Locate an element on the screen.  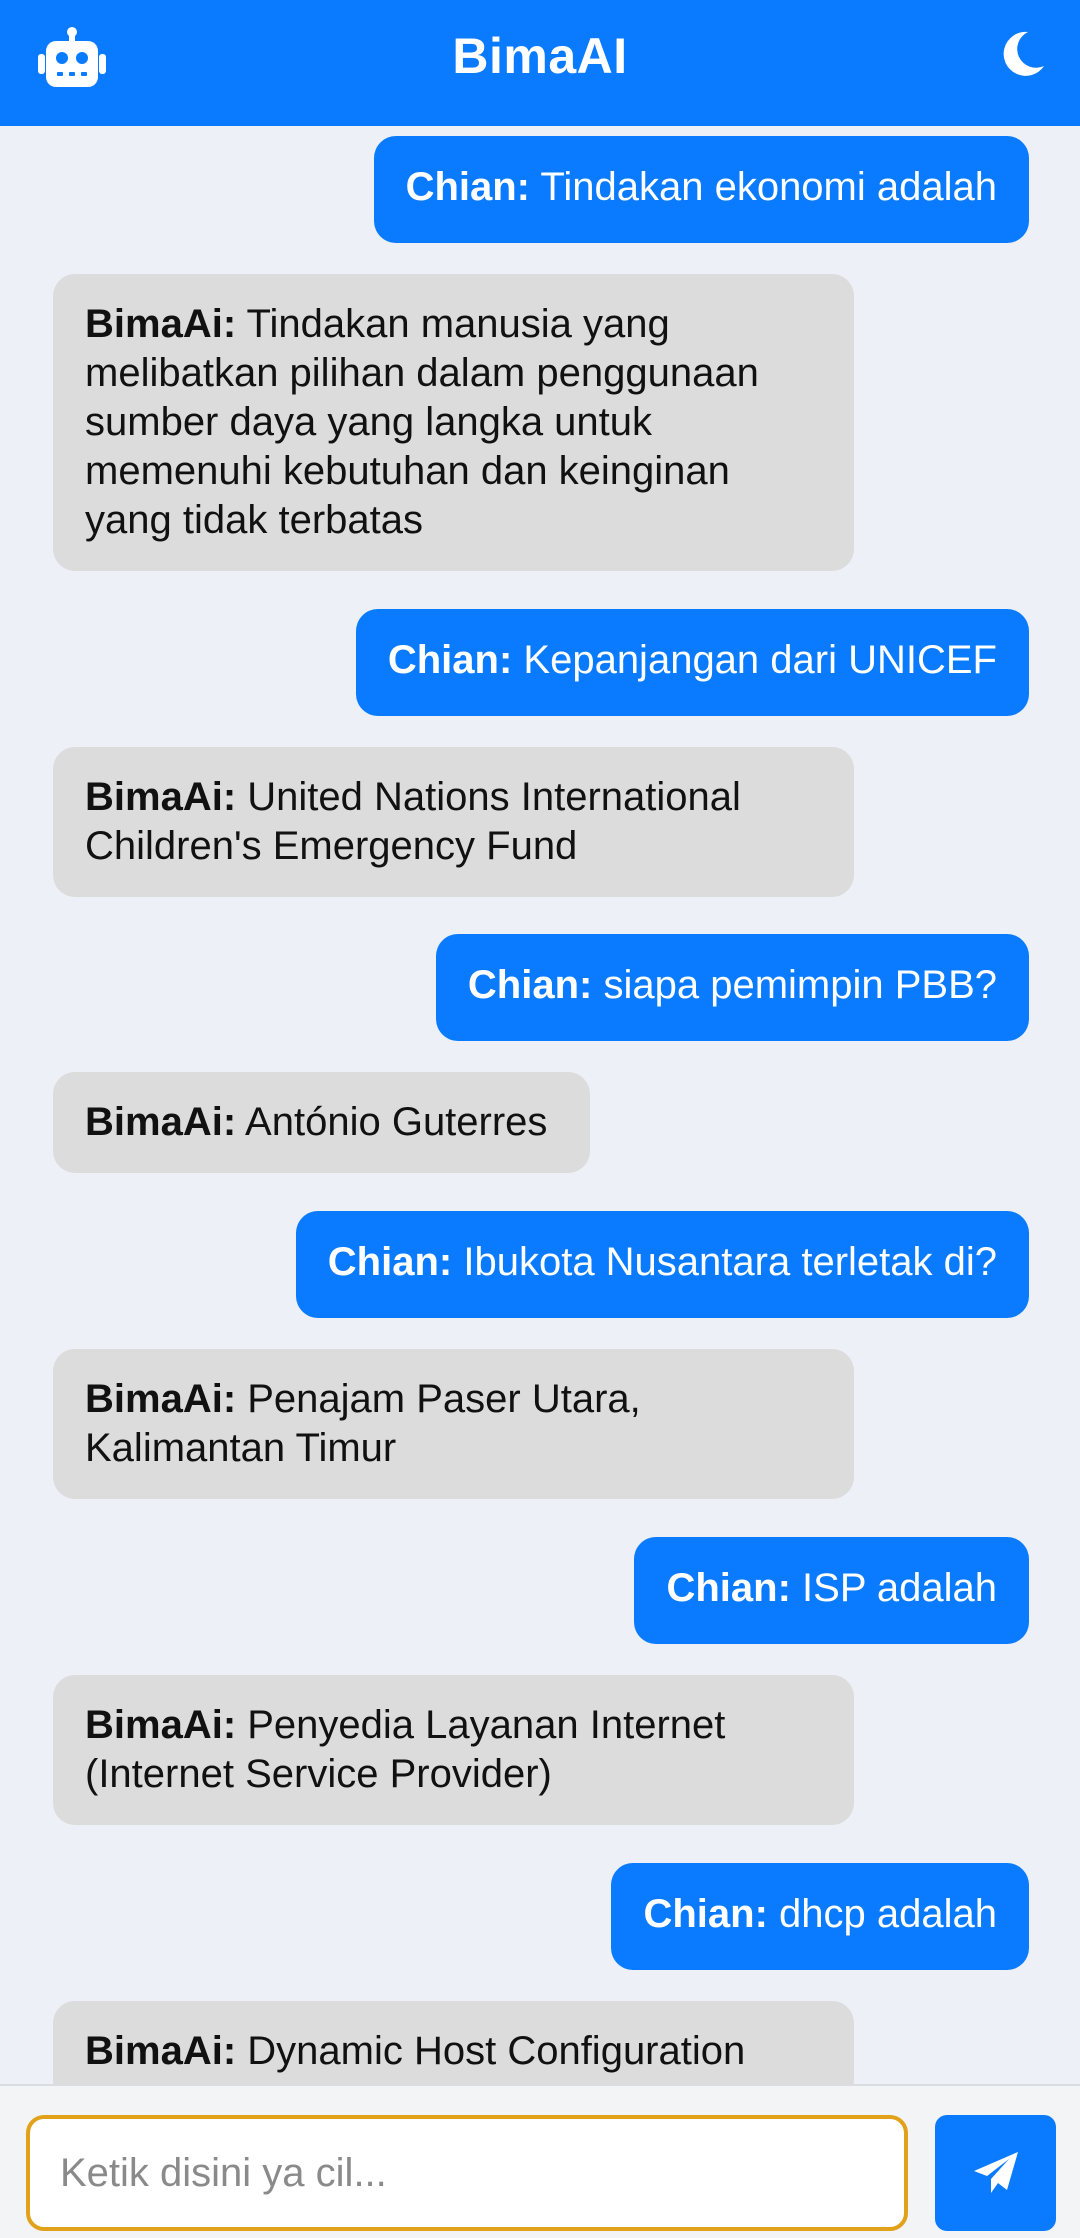
message-text: dhcp adalah is located at coordinates (882, 1914).